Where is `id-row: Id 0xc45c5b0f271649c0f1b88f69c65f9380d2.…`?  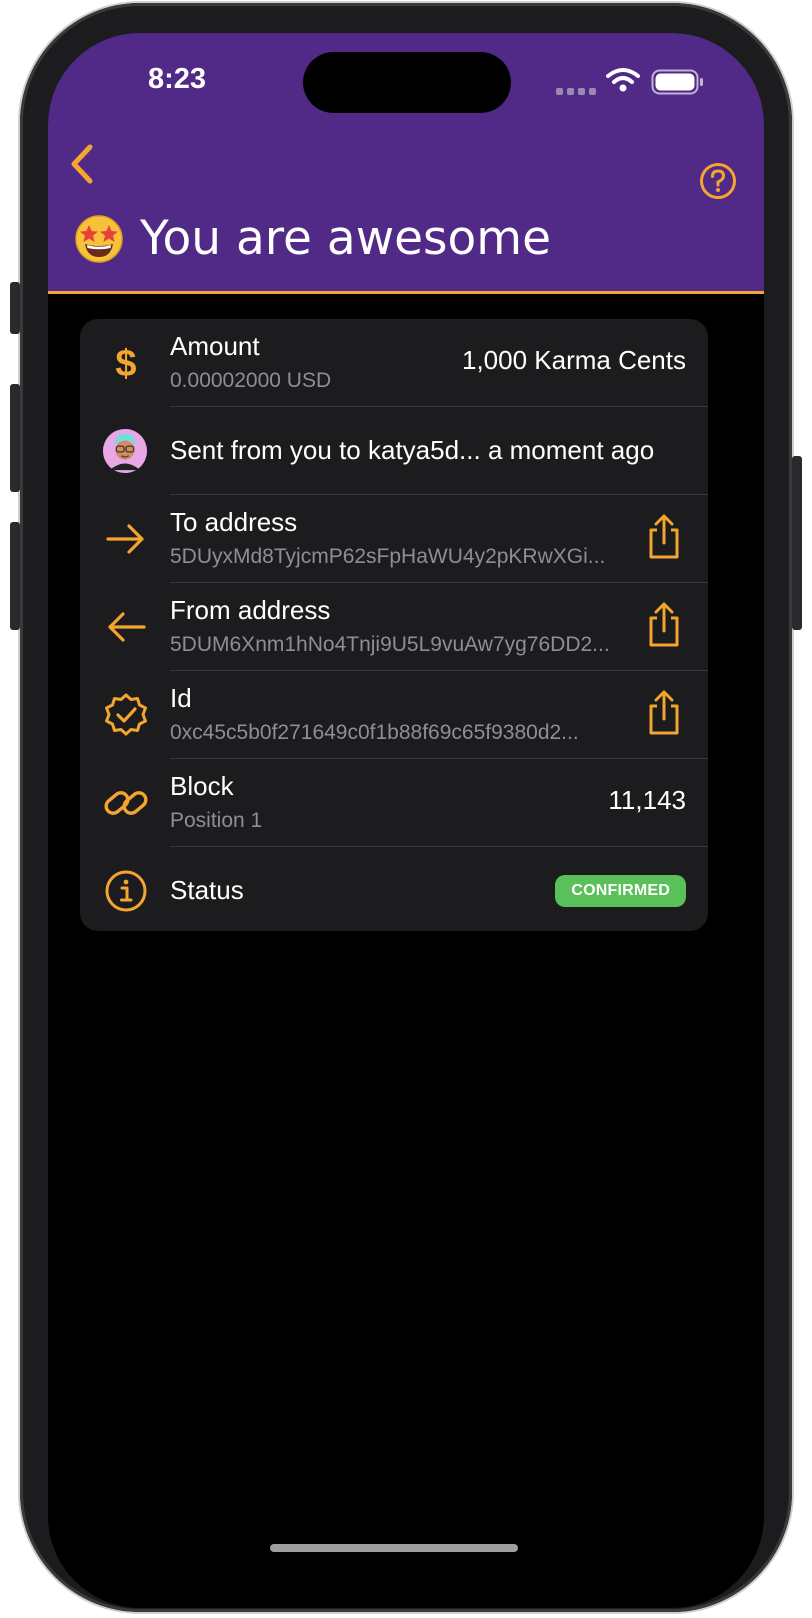 id-row: Id 0xc45c5b0f271649c0f1b88f69c65f9380d2.… is located at coordinates (394, 715).